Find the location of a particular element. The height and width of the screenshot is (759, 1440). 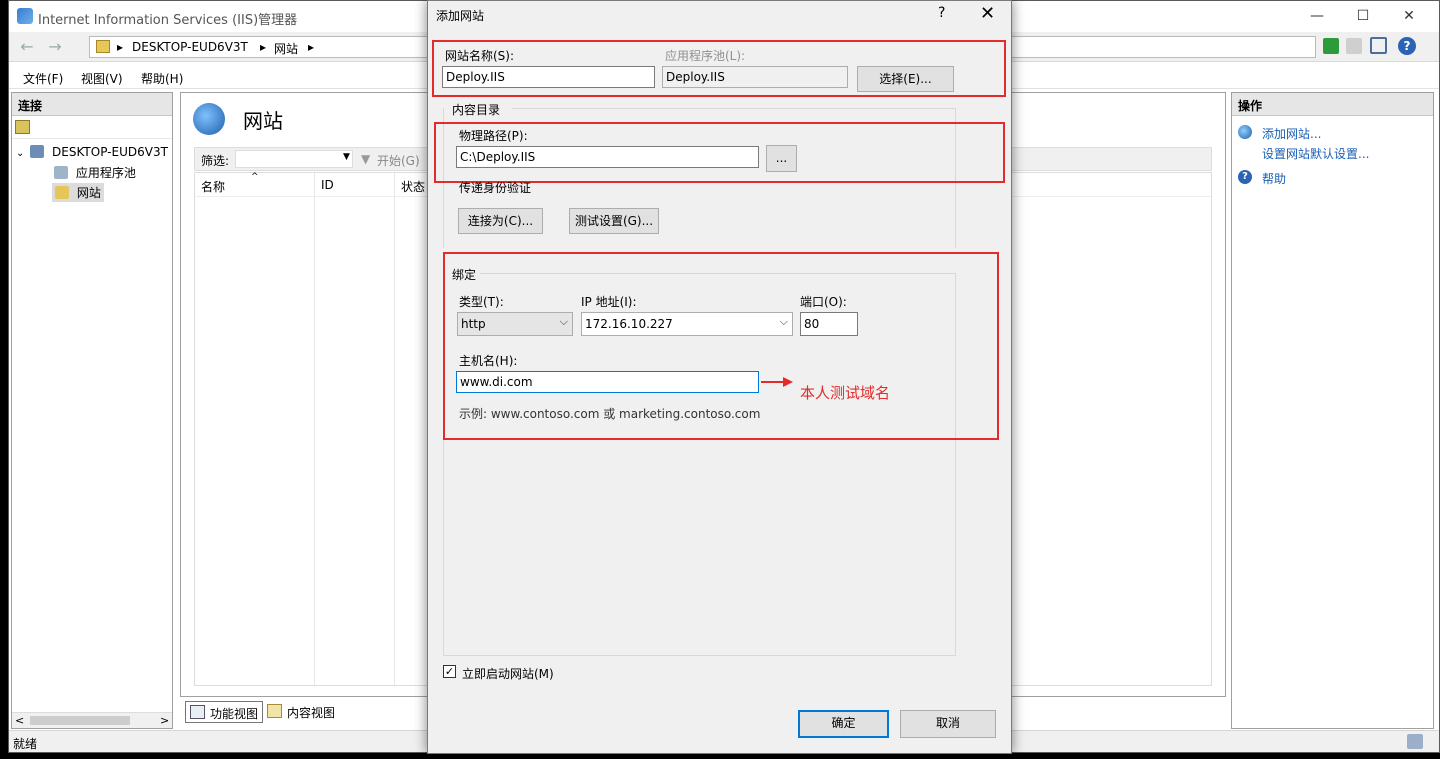

tree-item-label: 应用程序池 is located at coordinates (105, 173).